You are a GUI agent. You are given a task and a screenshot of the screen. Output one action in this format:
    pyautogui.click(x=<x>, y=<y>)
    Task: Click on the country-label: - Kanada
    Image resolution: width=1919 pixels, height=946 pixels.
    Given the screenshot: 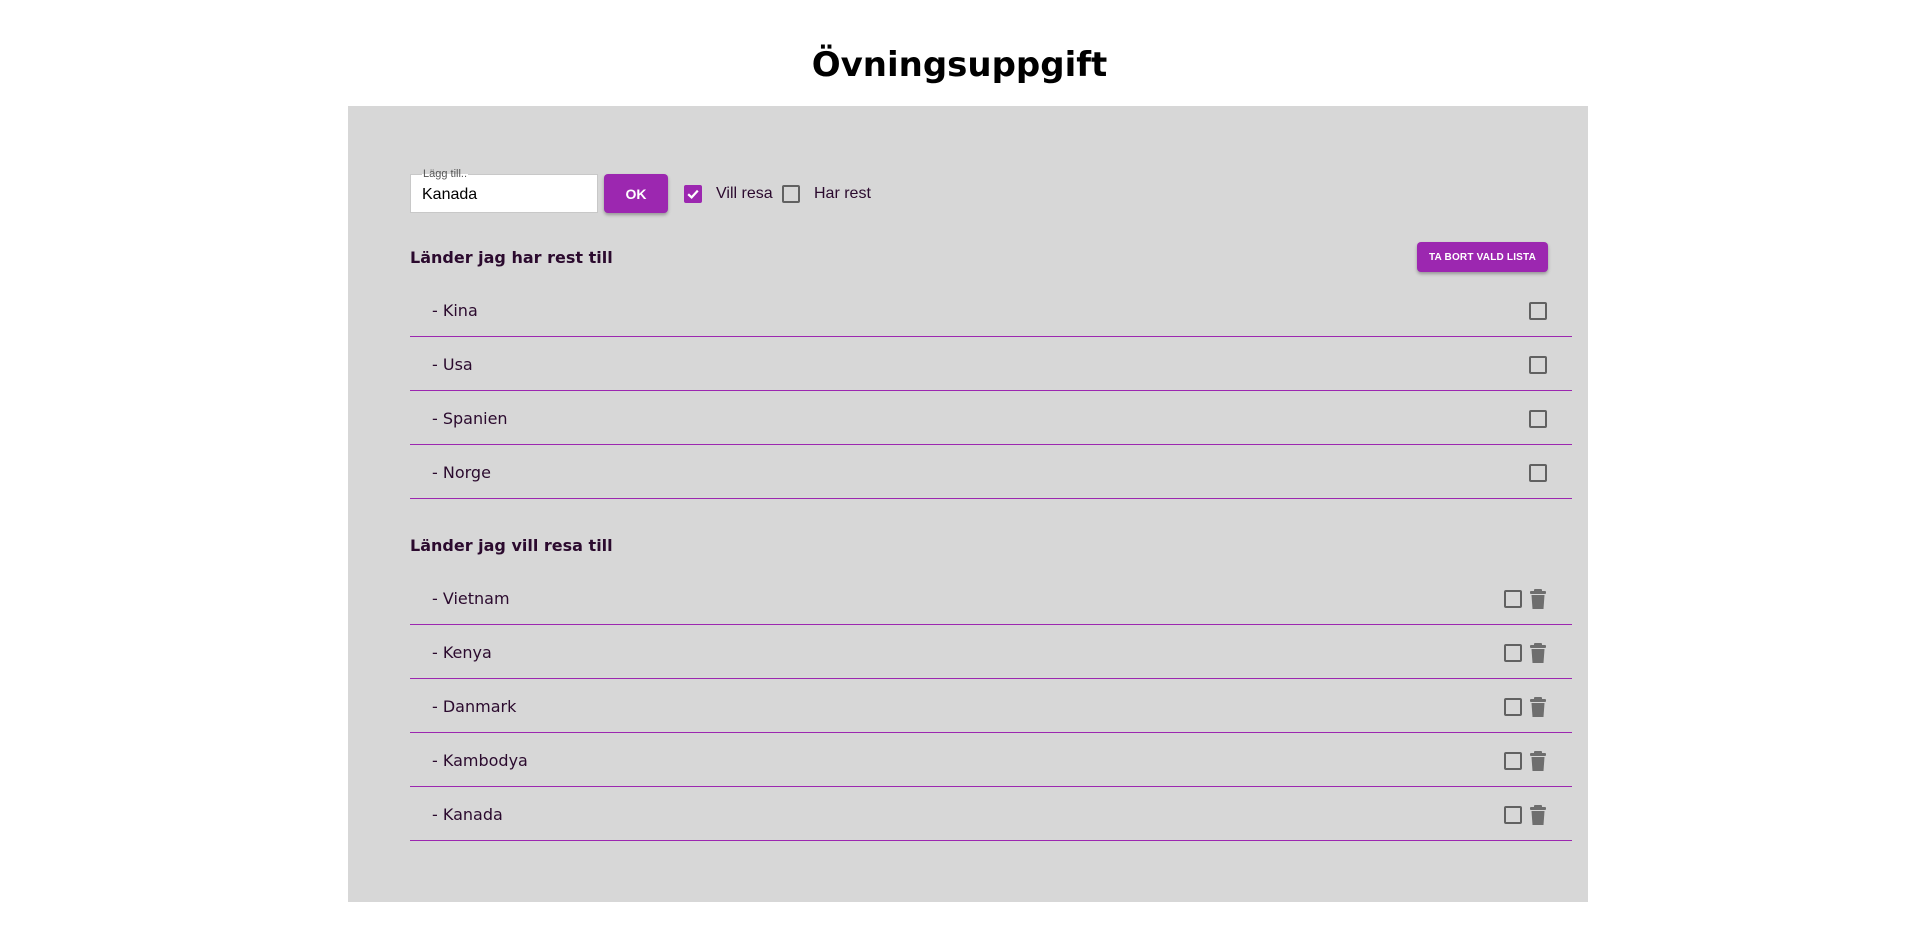 What is the action you would take?
    pyautogui.click(x=467, y=814)
    